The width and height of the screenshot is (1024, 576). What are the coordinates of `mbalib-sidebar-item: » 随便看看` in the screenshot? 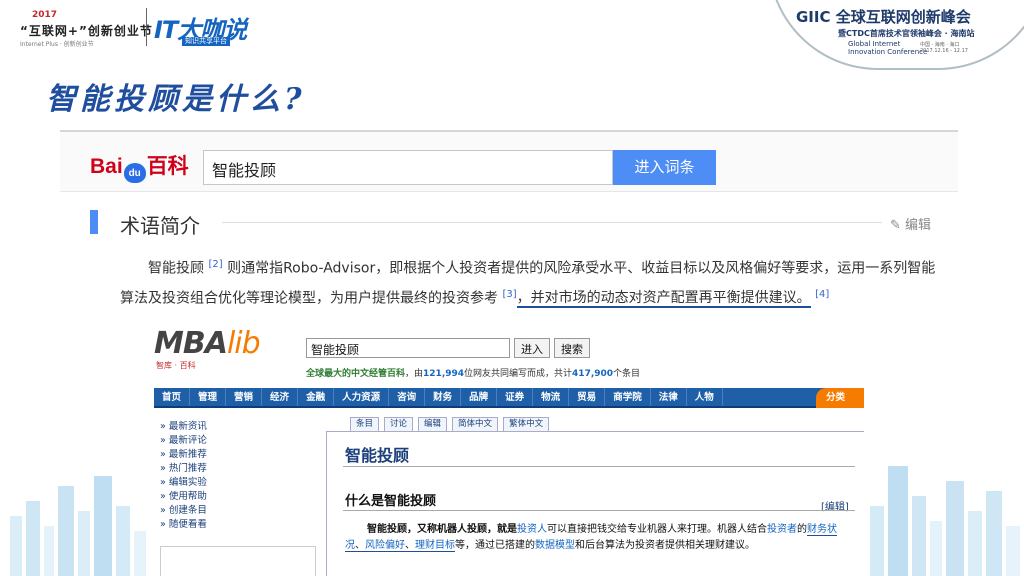 It's located at (238, 525).